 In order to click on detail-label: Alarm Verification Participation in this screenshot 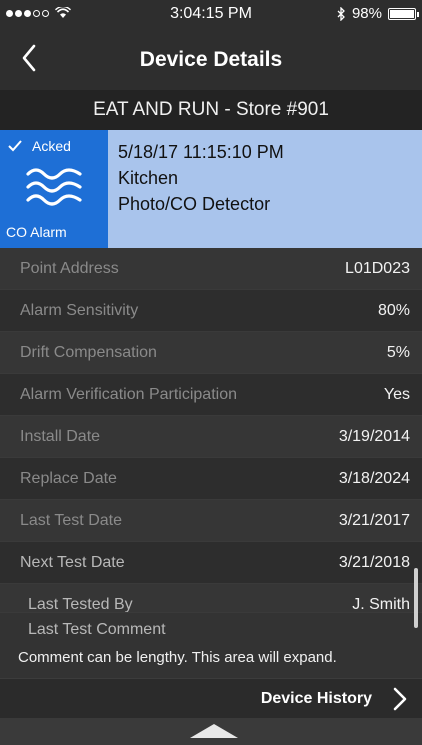, I will do `click(128, 394)`.